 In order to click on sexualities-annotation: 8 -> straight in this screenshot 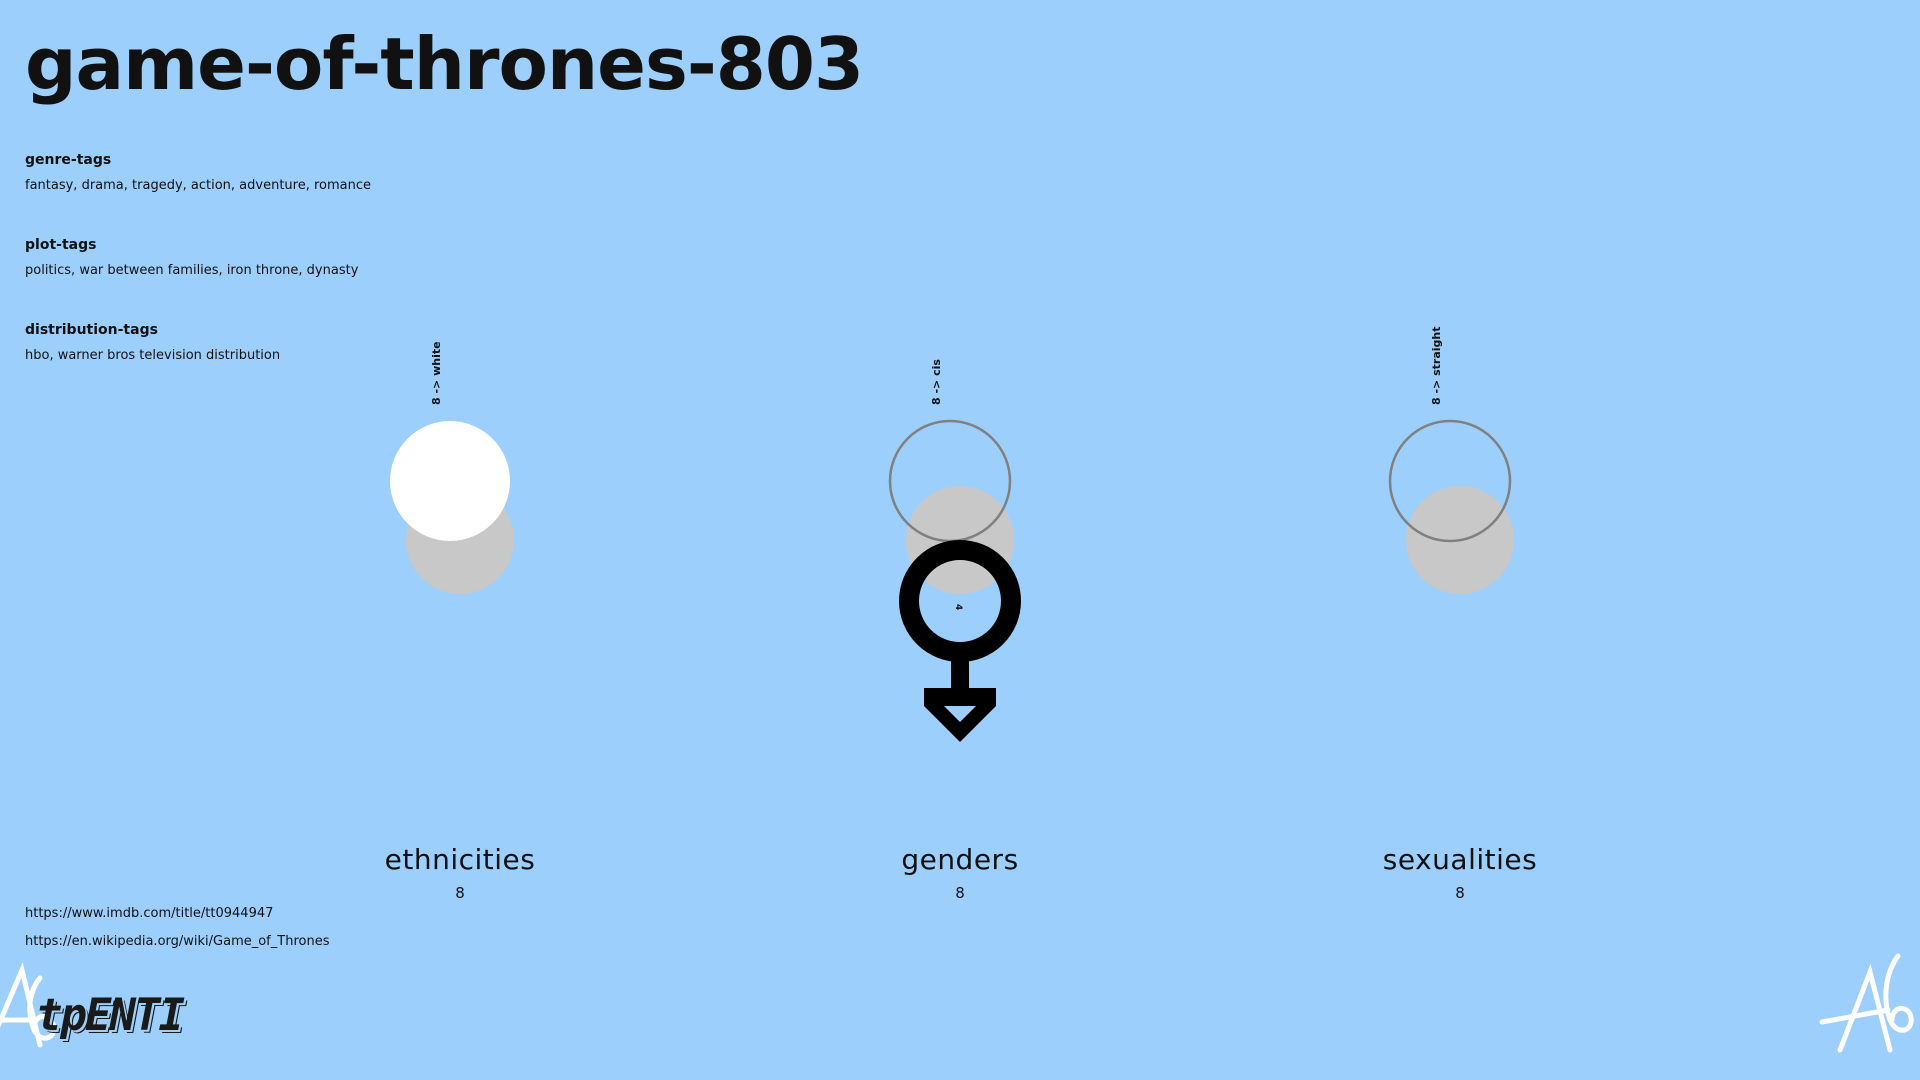, I will do `click(1436, 366)`.